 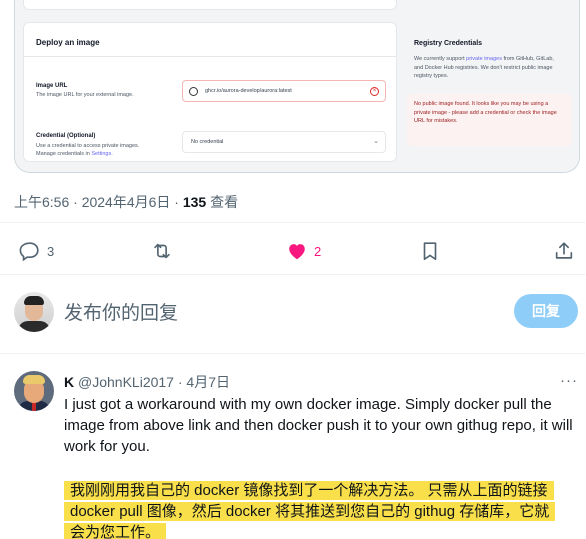 I want to click on repost-icon, so click(x=162, y=251).